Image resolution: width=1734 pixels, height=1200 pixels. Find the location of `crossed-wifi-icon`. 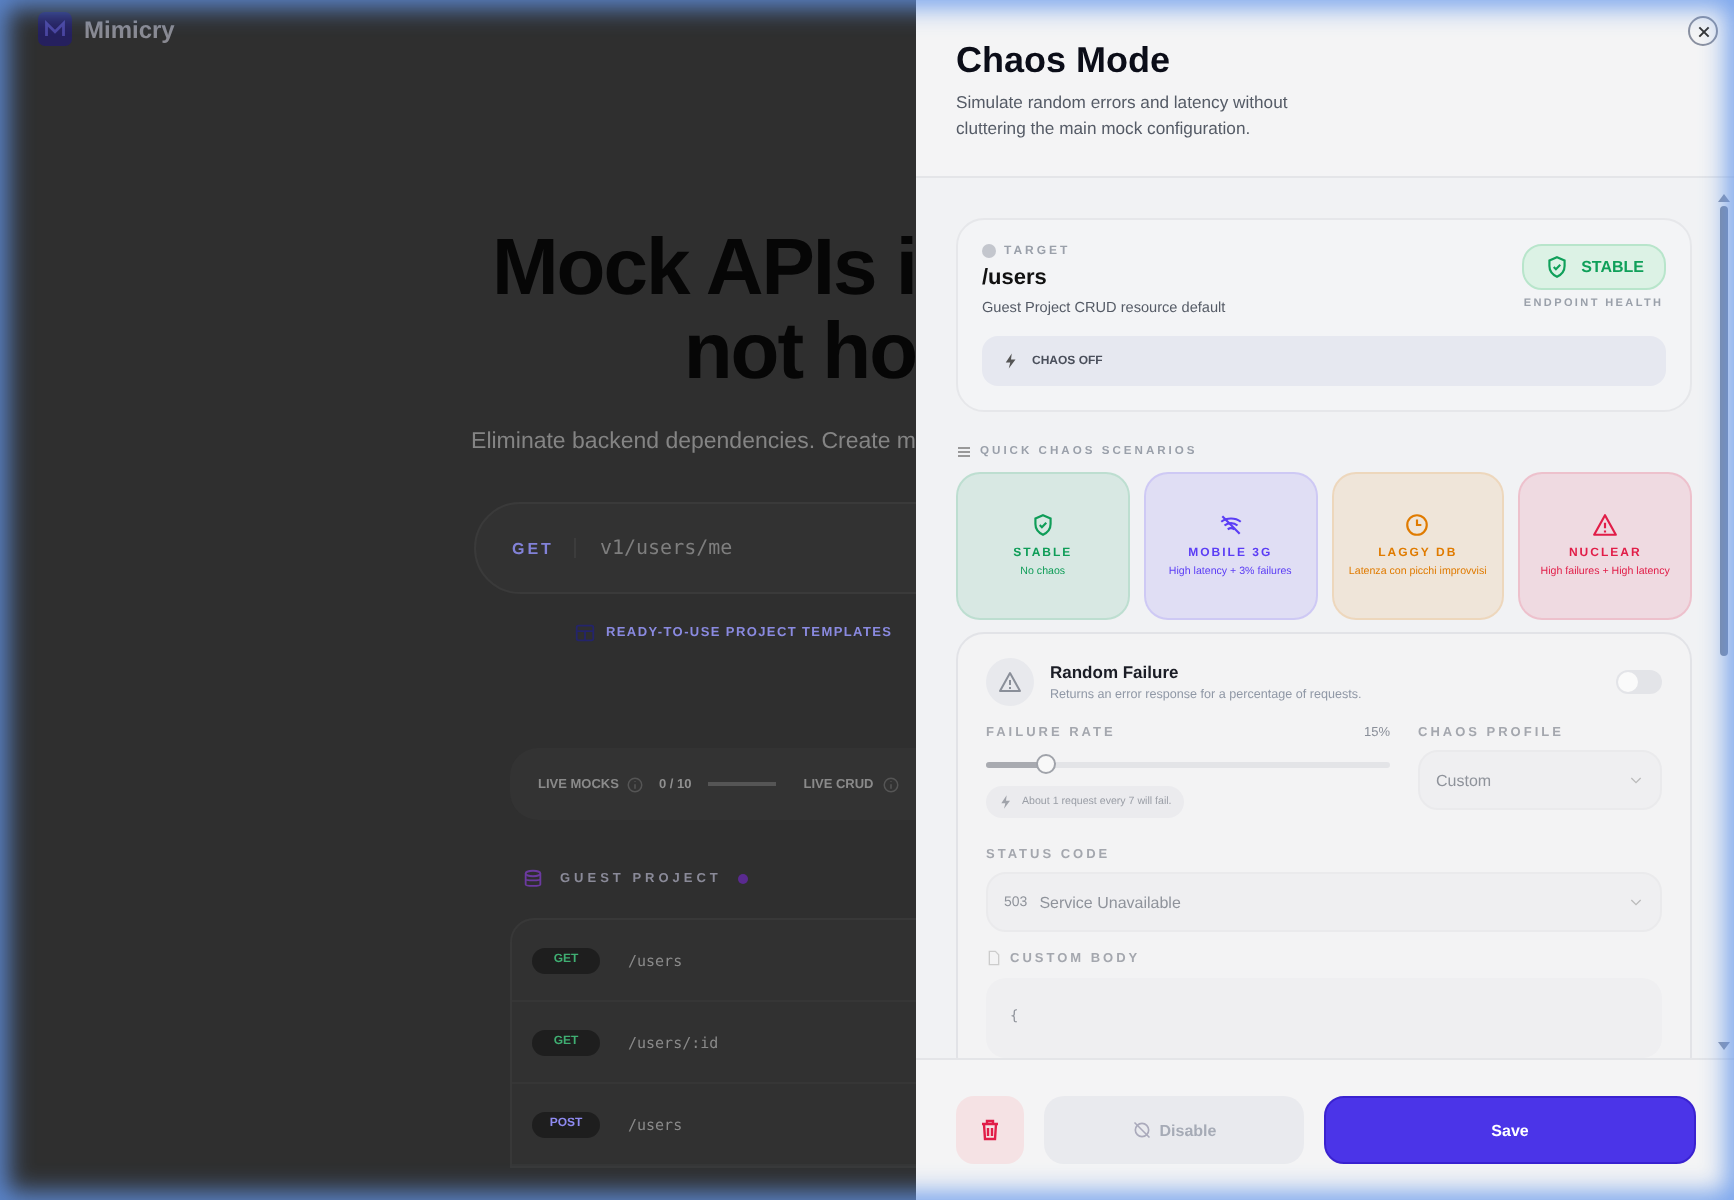

crossed-wifi-icon is located at coordinates (1230, 525).